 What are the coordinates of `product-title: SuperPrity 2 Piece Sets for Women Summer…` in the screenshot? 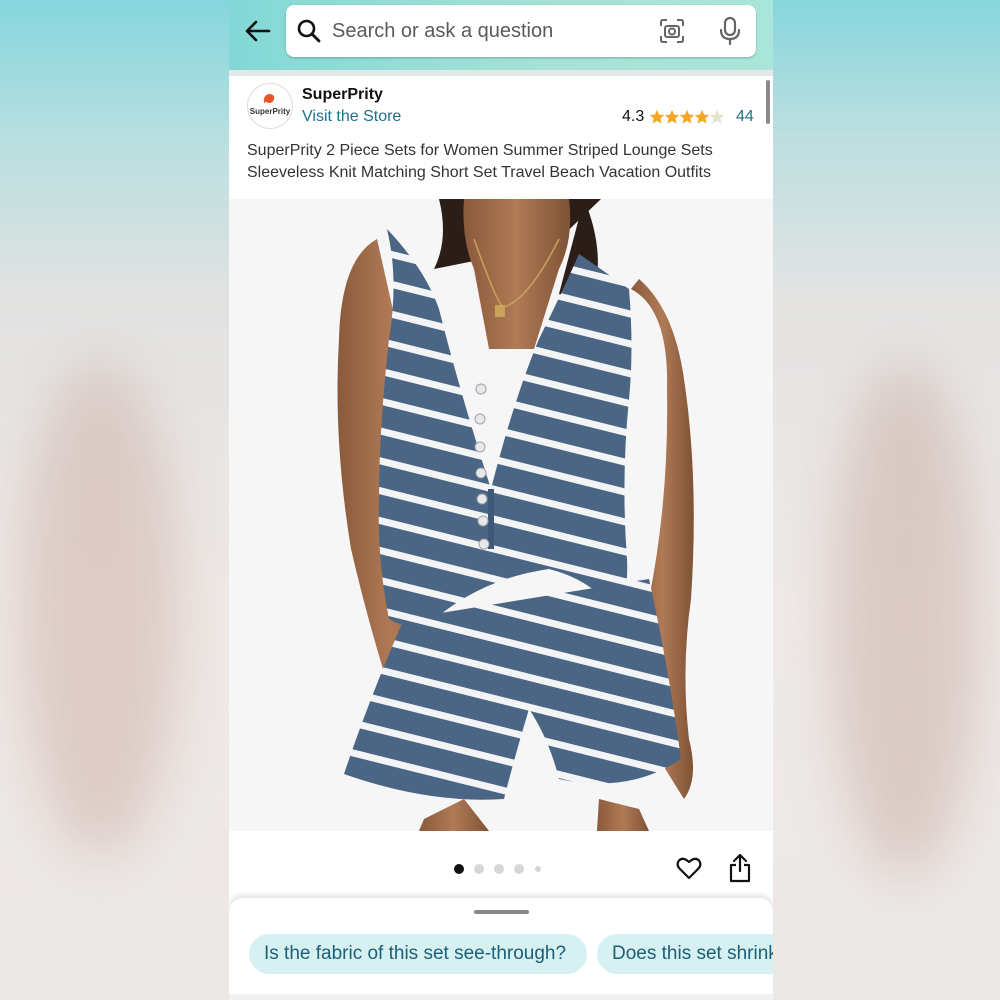 It's located at (480, 161).